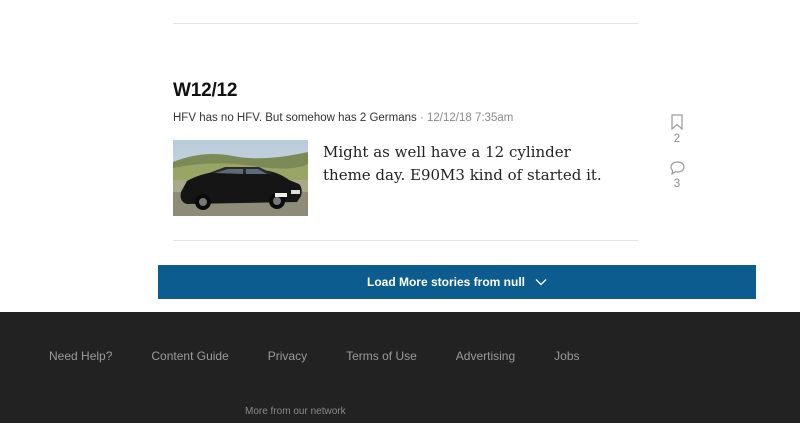  I want to click on comment-bubble-icon, so click(677, 168).